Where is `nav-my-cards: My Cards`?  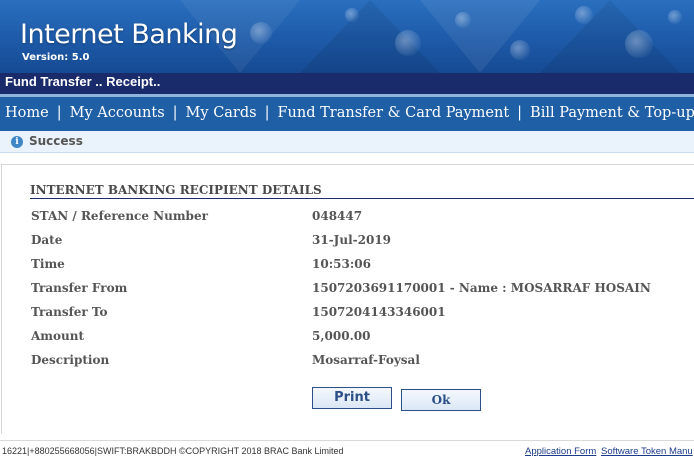 nav-my-cards: My Cards is located at coordinates (221, 113).